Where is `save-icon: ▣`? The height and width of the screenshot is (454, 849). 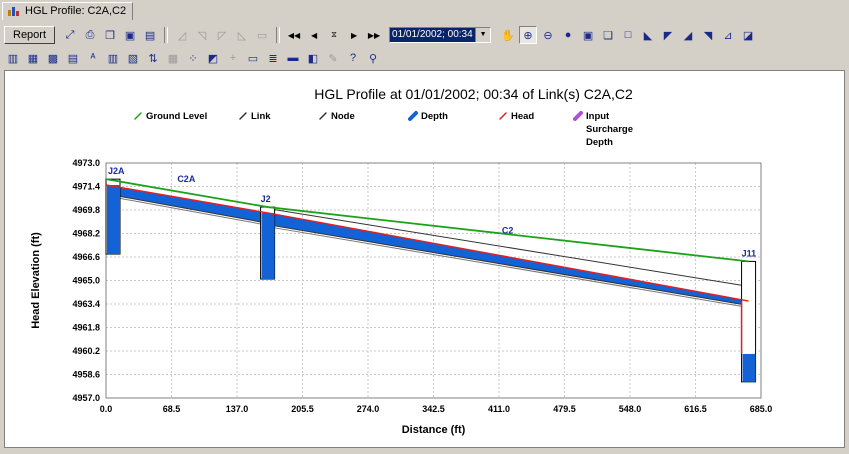
save-icon: ▣ is located at coordinates (130, 35).